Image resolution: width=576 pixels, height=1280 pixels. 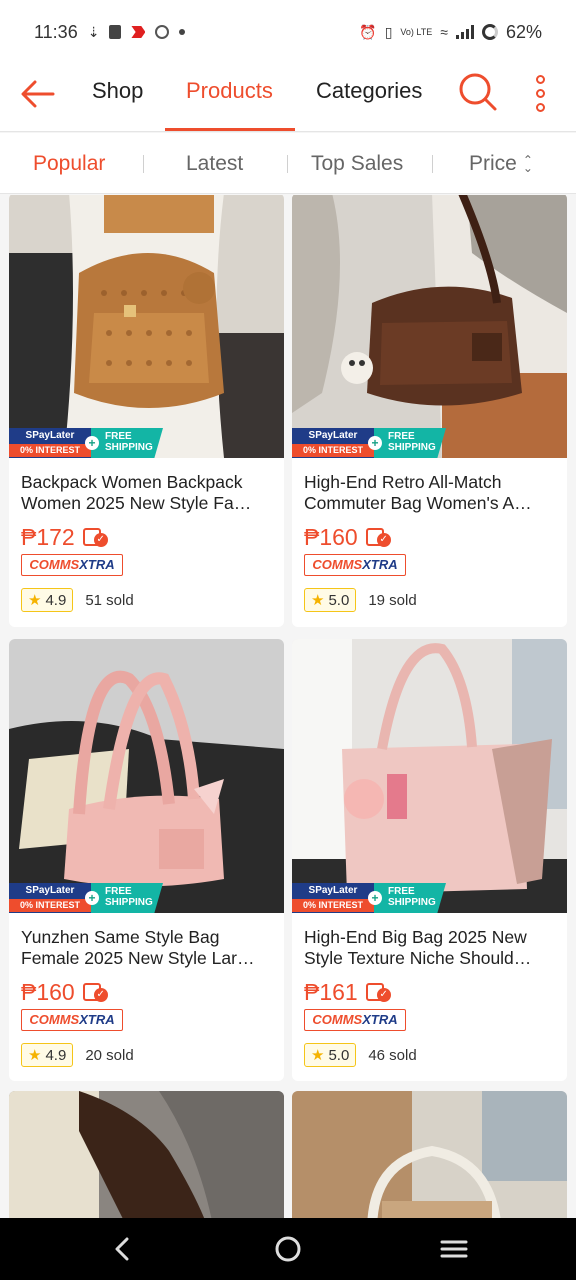 I want to click on rating-row: ★ 4.9 20 sold, so click(x=146, y=1049).